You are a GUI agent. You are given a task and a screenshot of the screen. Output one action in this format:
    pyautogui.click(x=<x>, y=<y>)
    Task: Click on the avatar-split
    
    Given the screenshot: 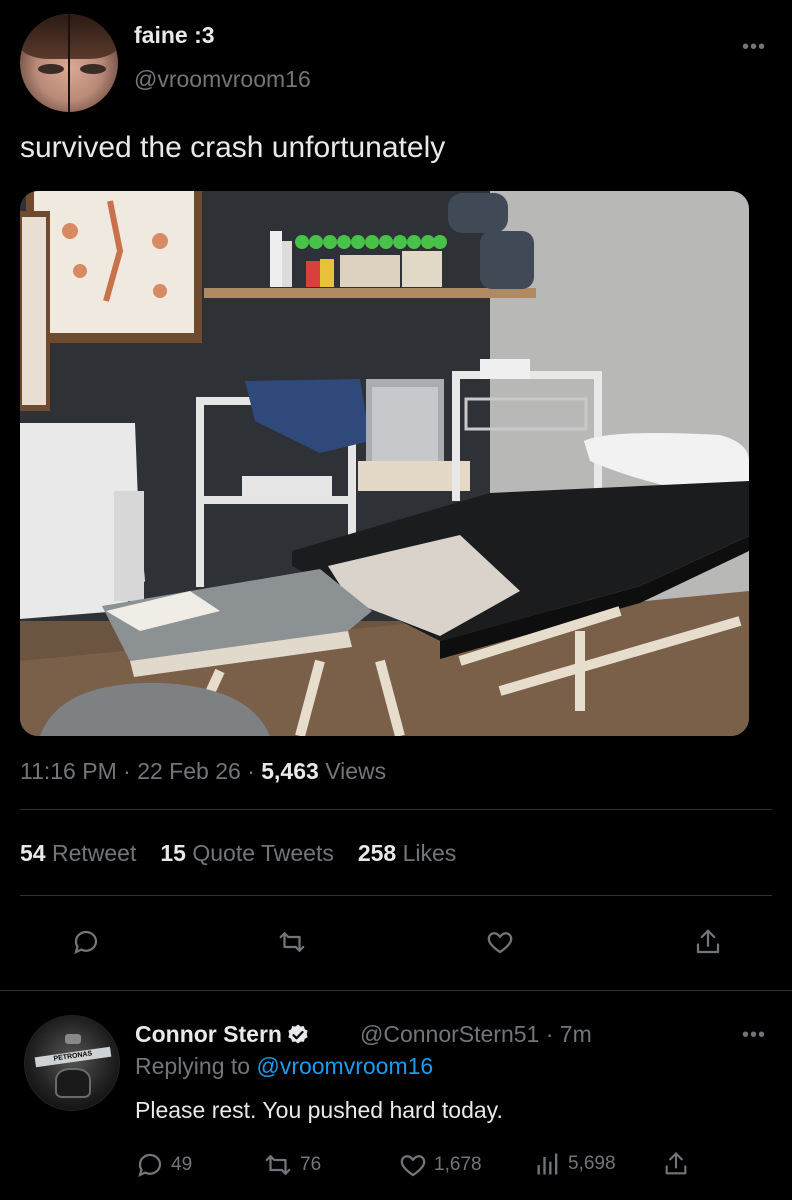 What is the action you would take?
    pyautogui.click(x=69, y=63)
    